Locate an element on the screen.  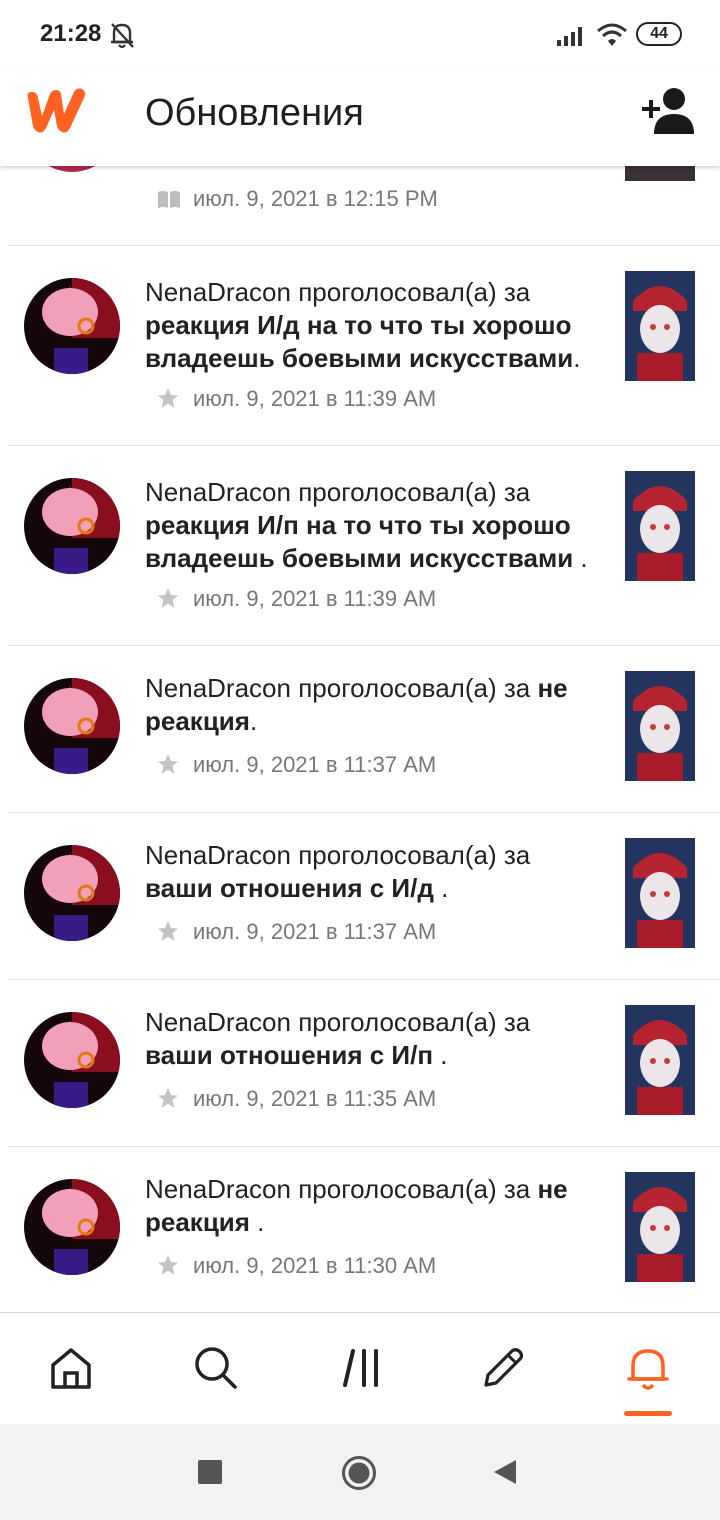
story-title: ваши отношения с И/п is located at coordinates (289, 1055).